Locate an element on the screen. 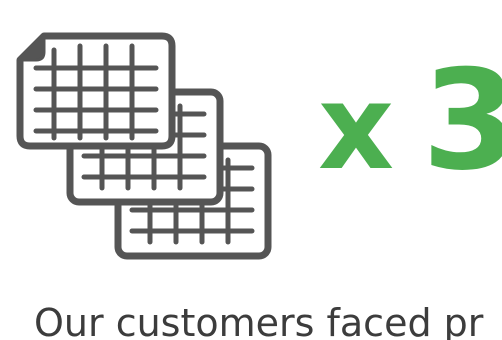 Image resolution: width=502 pixels, height=340 pixels. caption-text: Our customers faced pr is located at coordinates (259, 320).